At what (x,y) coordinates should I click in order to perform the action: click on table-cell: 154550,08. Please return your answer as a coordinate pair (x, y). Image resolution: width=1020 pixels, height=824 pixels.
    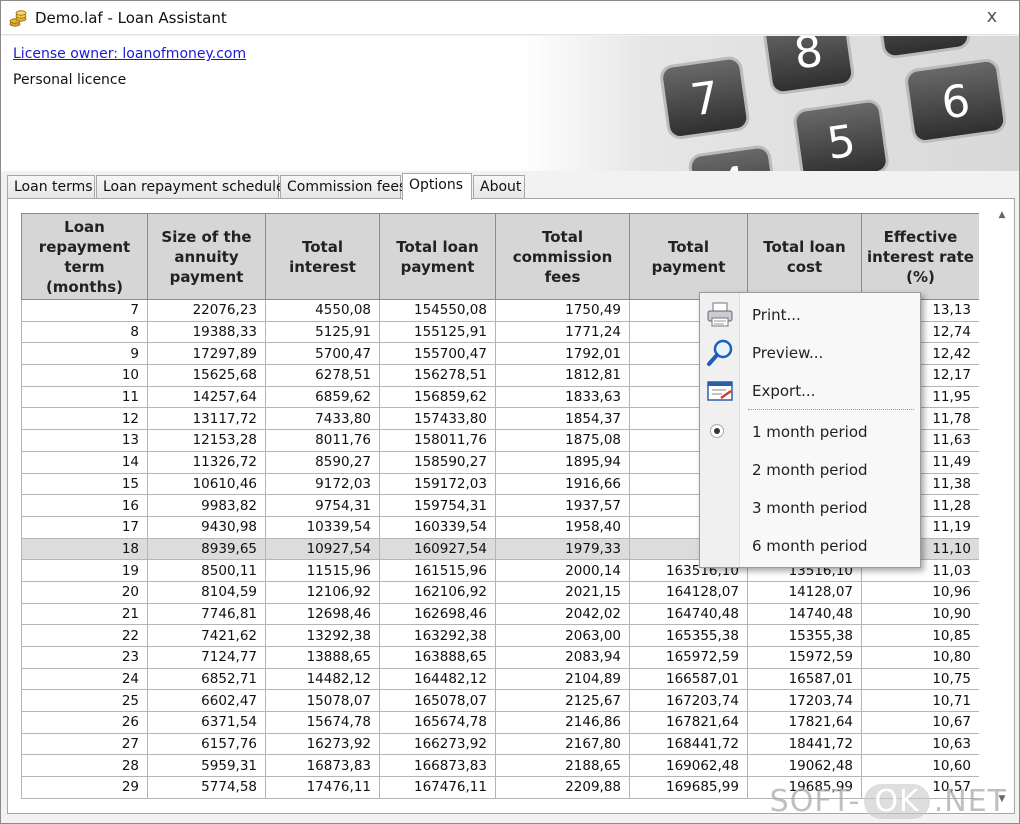
    Looking at the image, I should click on (437, 310).